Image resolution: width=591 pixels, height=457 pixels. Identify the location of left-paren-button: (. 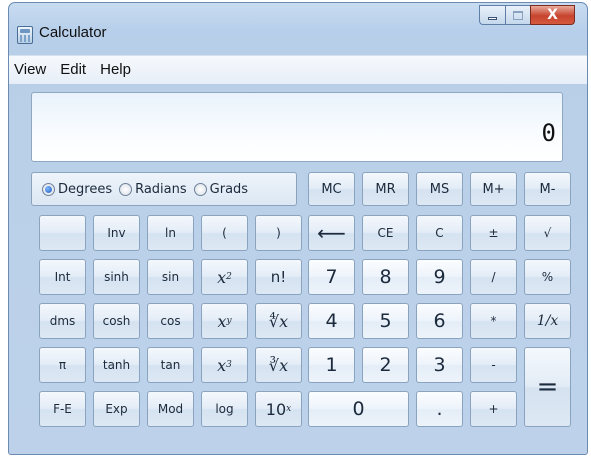
(224, 233).